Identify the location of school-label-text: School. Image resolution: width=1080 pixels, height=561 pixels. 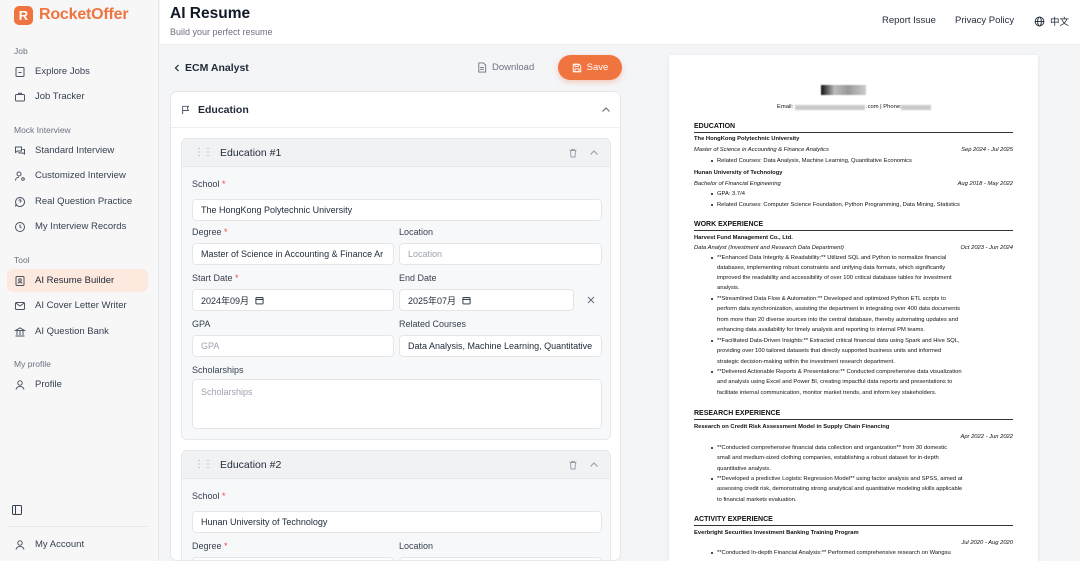
(206, 184).